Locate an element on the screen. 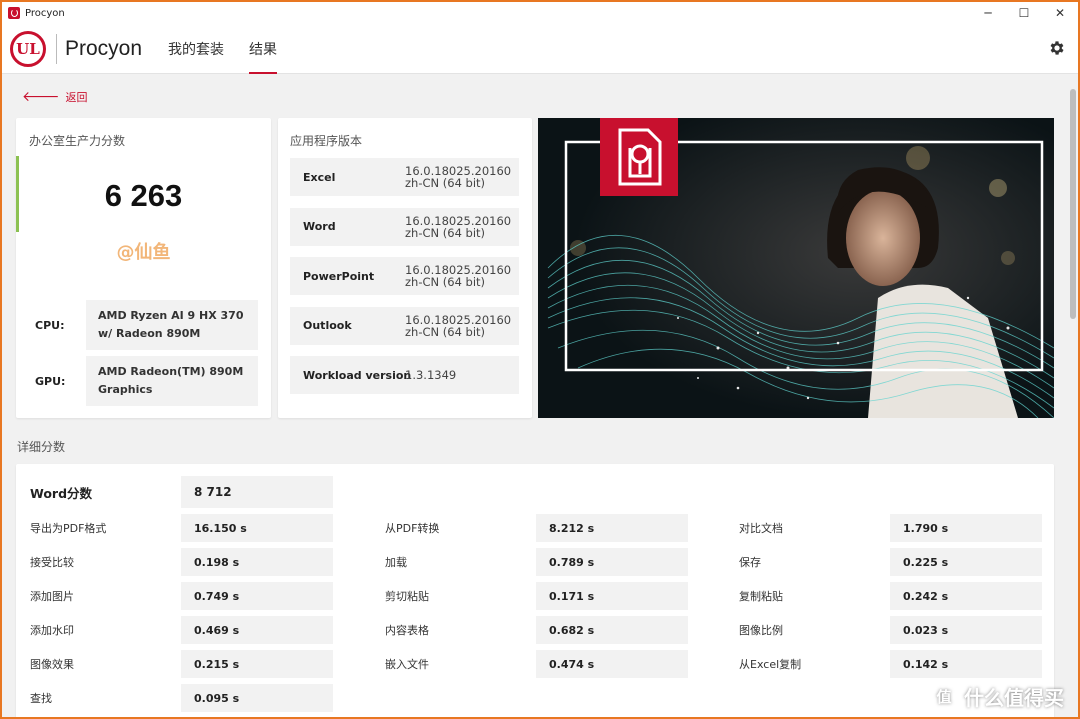 The image size is (1080, 719). window-title: Procyon is located at coordinates (45, 13).